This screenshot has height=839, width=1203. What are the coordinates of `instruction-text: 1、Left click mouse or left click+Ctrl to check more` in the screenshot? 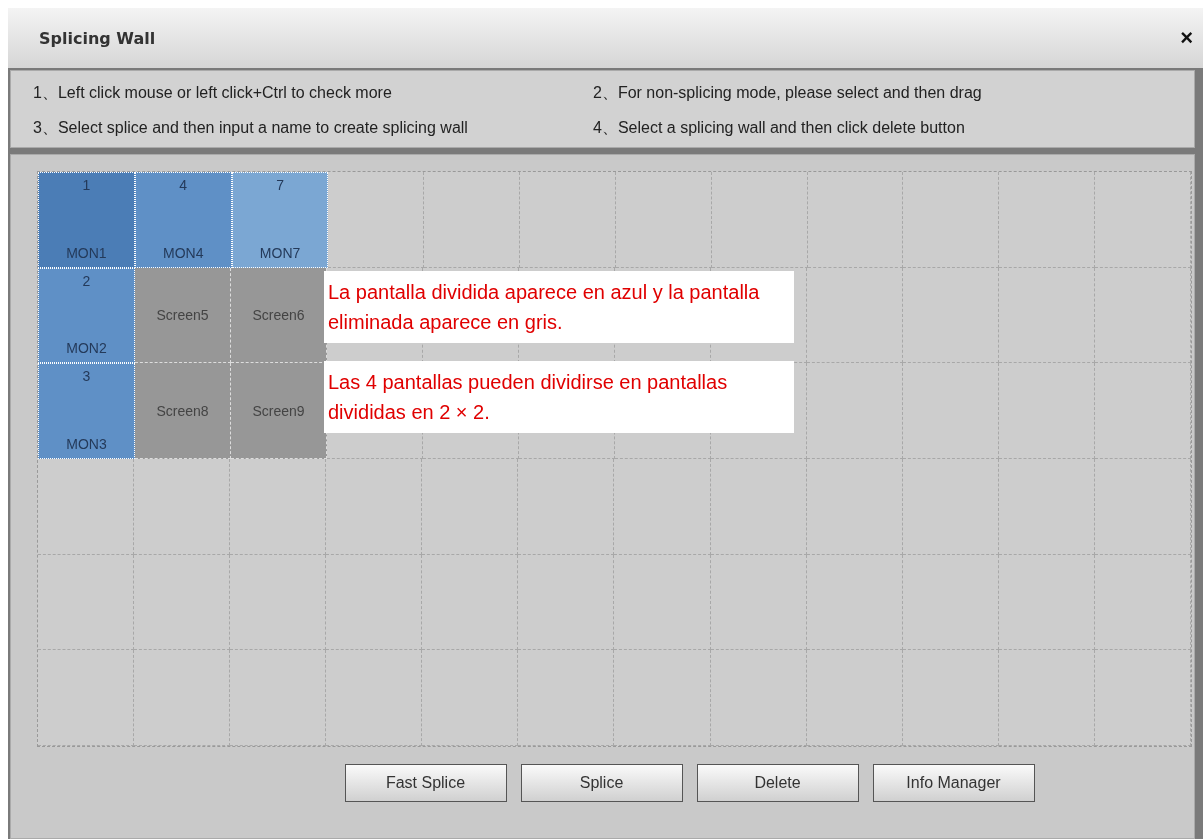 It's located at (213, 93).